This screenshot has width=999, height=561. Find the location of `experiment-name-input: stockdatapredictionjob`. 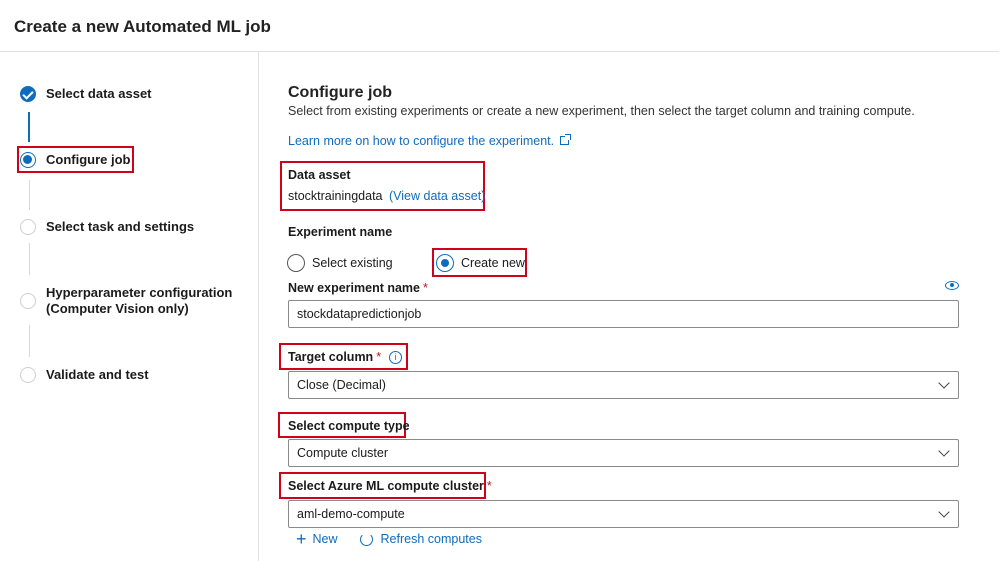

experiment-name-input: stockdatapredictionjob is located at coordinates (623, 314).